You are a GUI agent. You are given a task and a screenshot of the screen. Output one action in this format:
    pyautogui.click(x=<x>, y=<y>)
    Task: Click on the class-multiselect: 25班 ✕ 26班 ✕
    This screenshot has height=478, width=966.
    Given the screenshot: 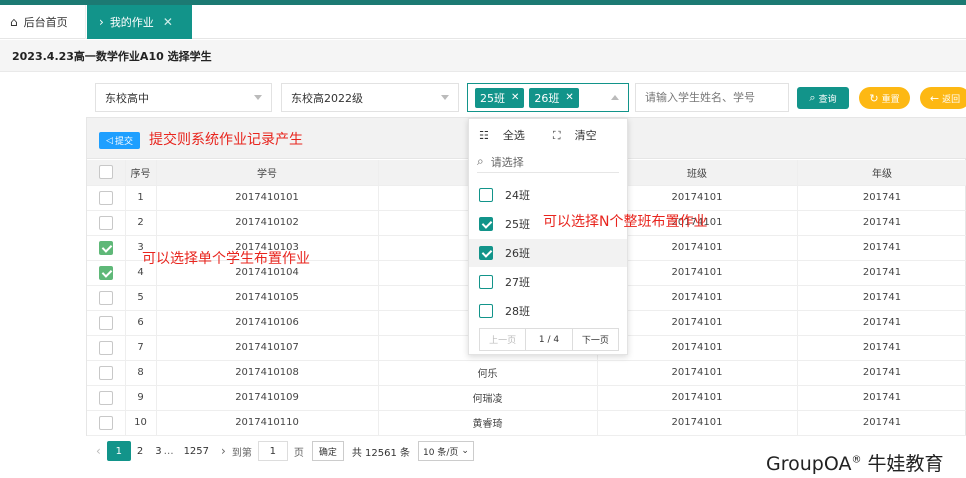 What is the action you would take?
    pyautogui.click(x=548, y=97)
    